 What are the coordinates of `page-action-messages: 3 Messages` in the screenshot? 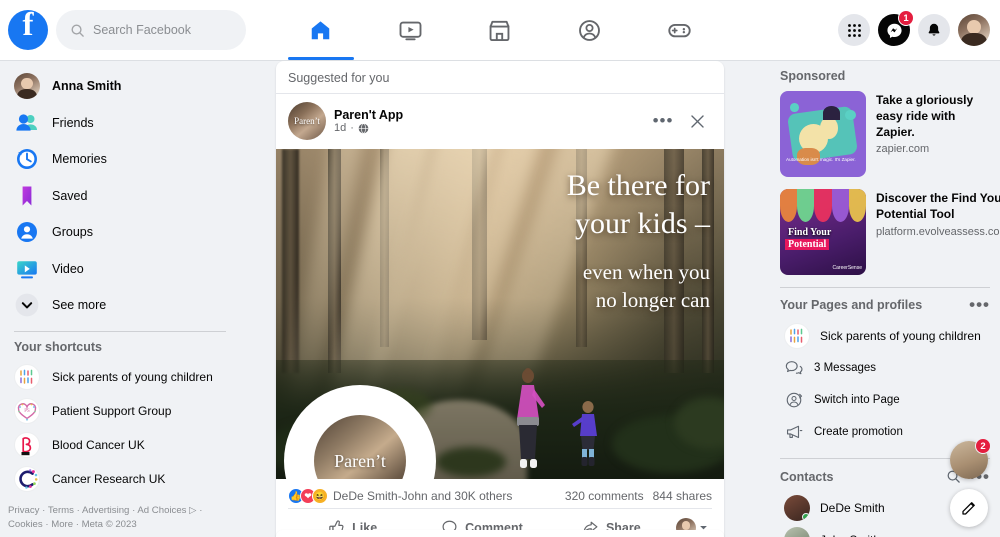 It's located at (885, 368).